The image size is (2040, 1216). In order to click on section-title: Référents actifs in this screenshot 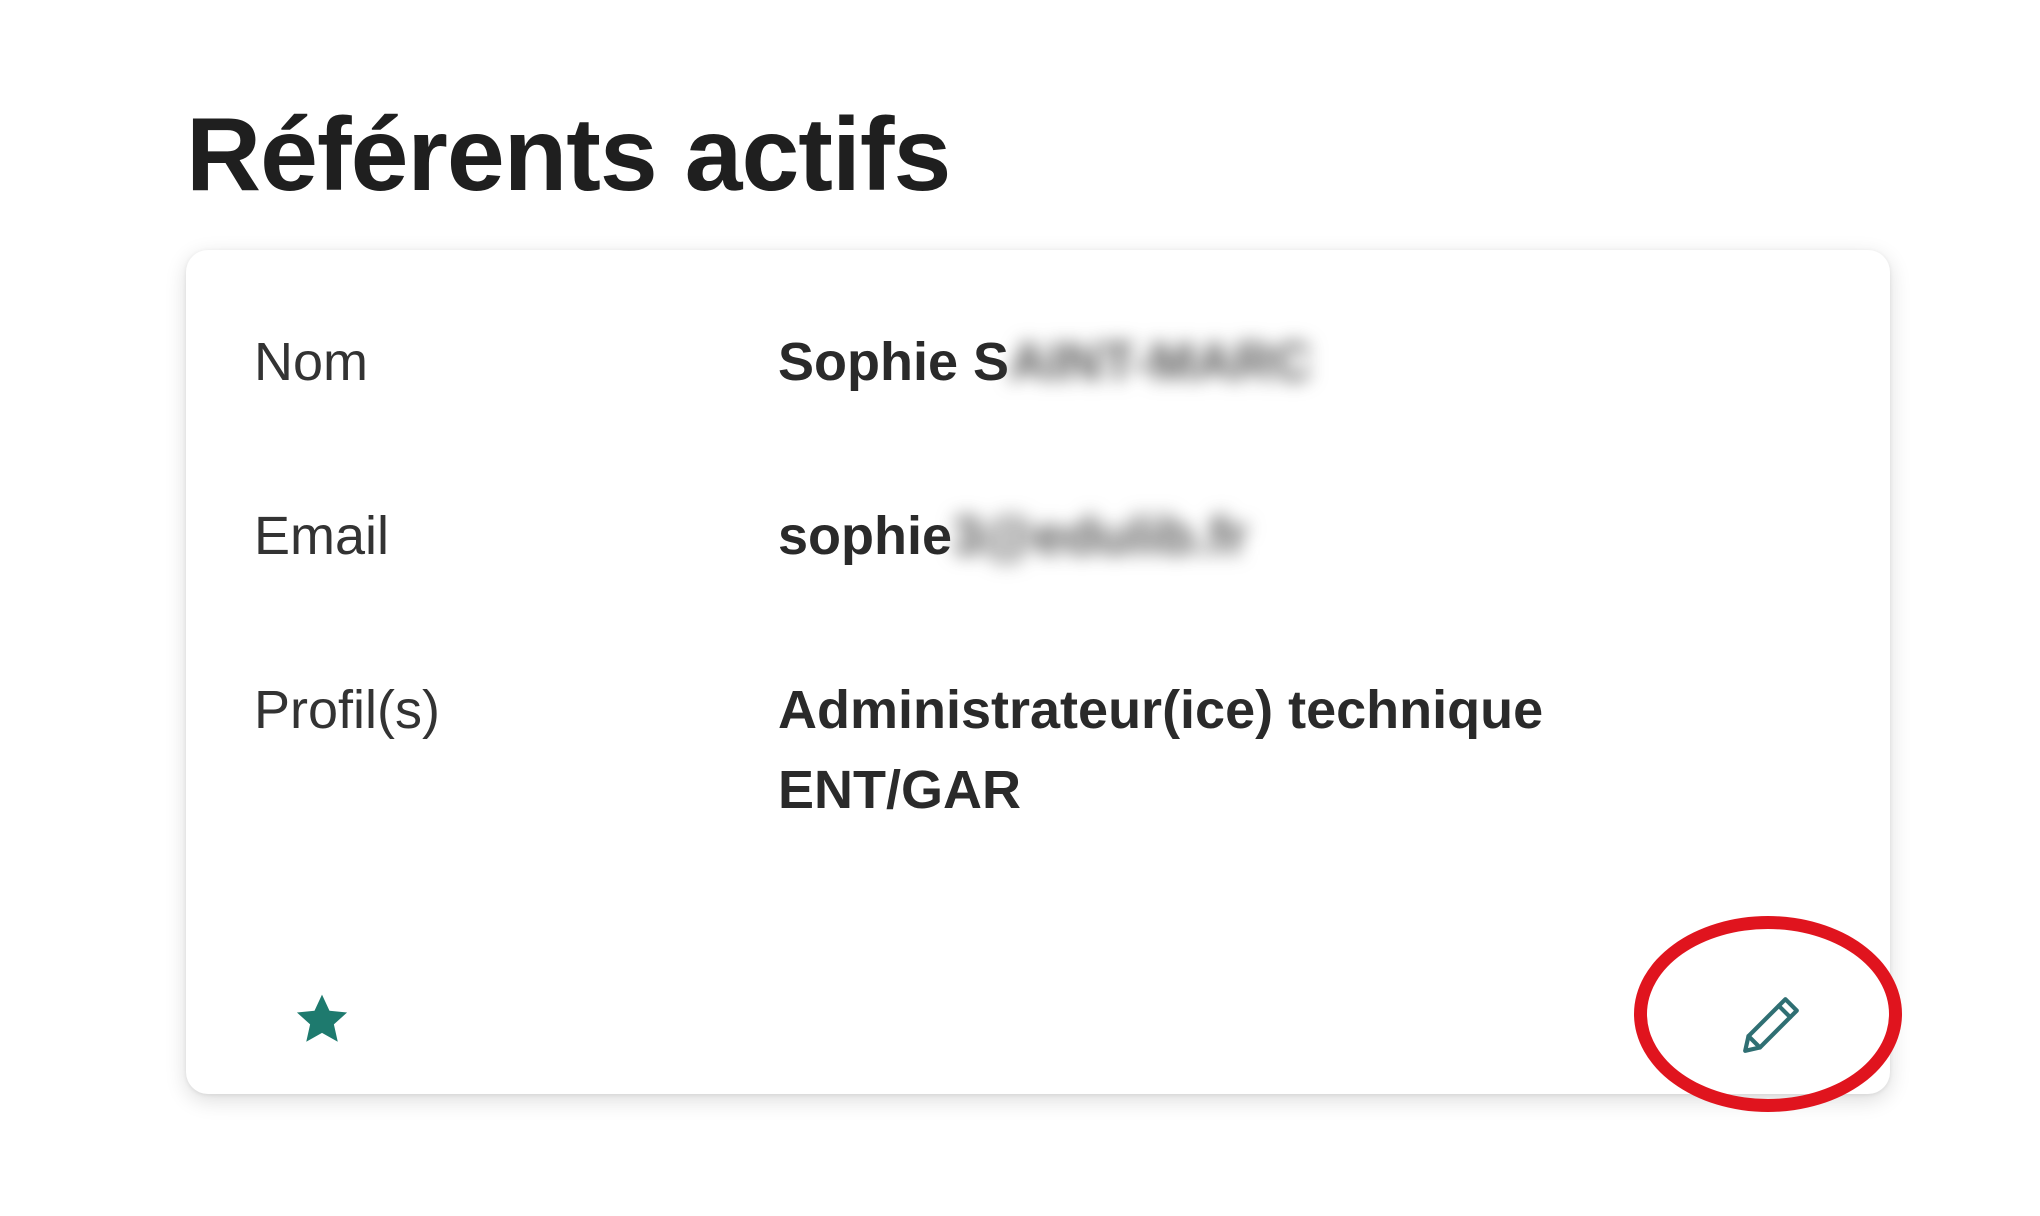, I will do `click(568, 155)`.